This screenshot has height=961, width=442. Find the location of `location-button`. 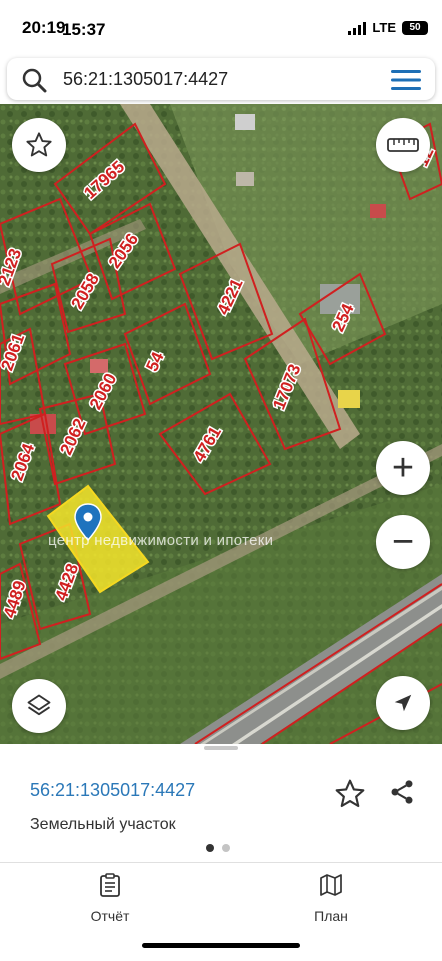

location-button is located at coordinates (403, 703).